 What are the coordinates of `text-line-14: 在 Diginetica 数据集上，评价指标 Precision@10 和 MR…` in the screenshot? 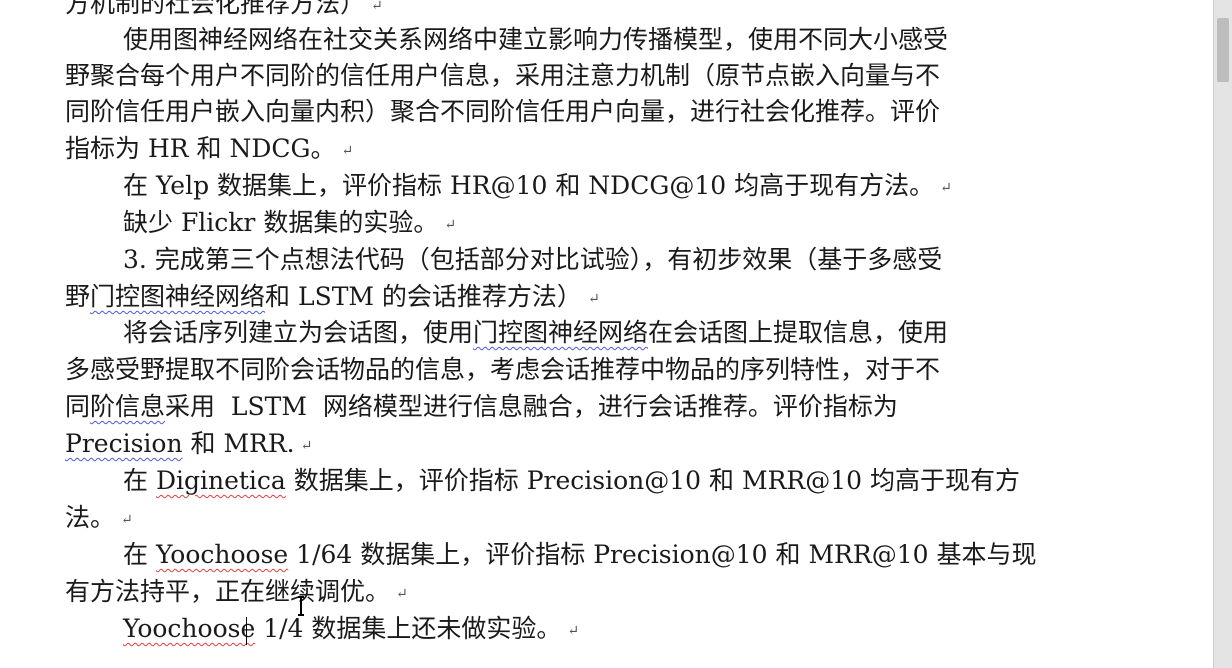 It's located at (600, 481).